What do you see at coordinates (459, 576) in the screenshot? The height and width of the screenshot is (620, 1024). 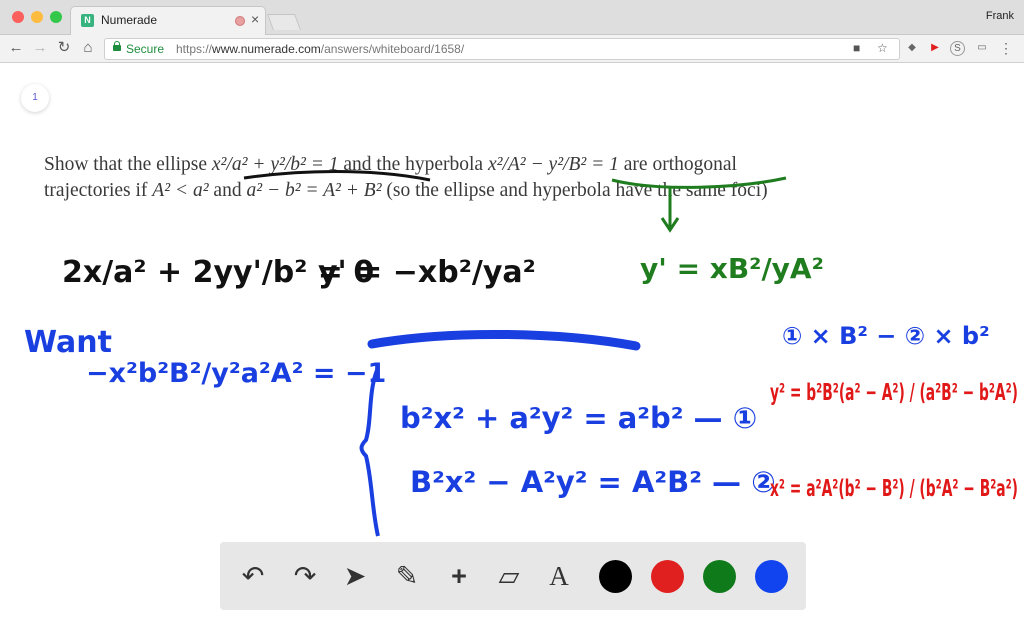 I see `plus-icon: +` at bounding box center [459, 576].